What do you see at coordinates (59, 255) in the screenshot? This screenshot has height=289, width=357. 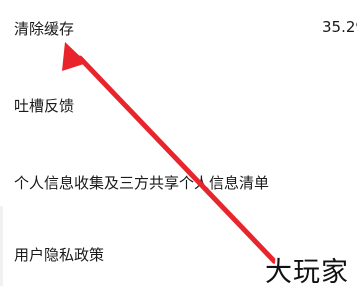 I see `privacy-policy-label: 用户隐私政策` at bounding box center [59, 255].